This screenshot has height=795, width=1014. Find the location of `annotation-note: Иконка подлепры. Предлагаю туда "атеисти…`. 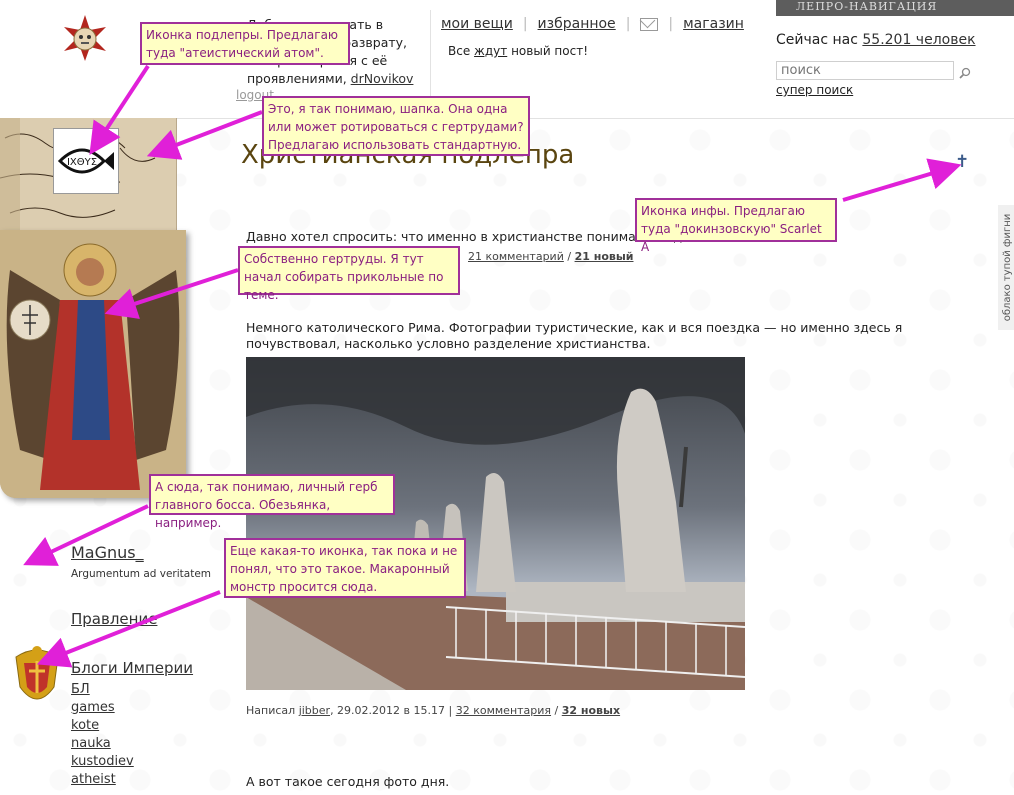

annotation-note: Иконка подлепры. Предлагаю туда "атеисти… is located at coordinates (245, 43).